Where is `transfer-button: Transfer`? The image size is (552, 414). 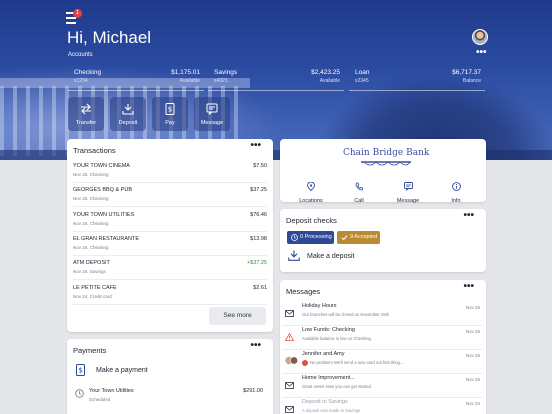 transfer-button: Transfer is located at coordinates (86, 114).